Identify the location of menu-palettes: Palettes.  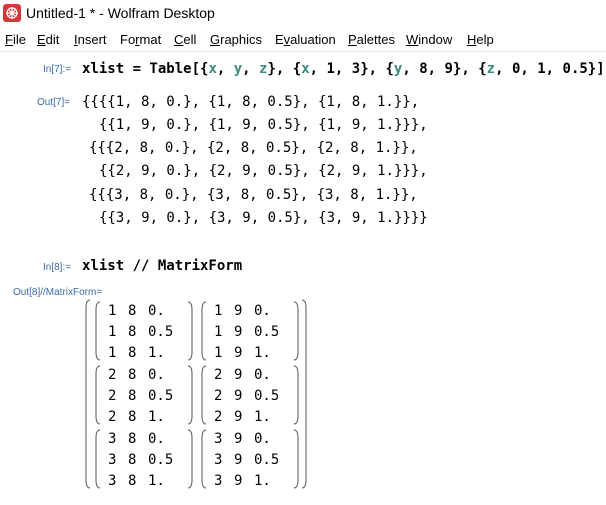
(371, 39).